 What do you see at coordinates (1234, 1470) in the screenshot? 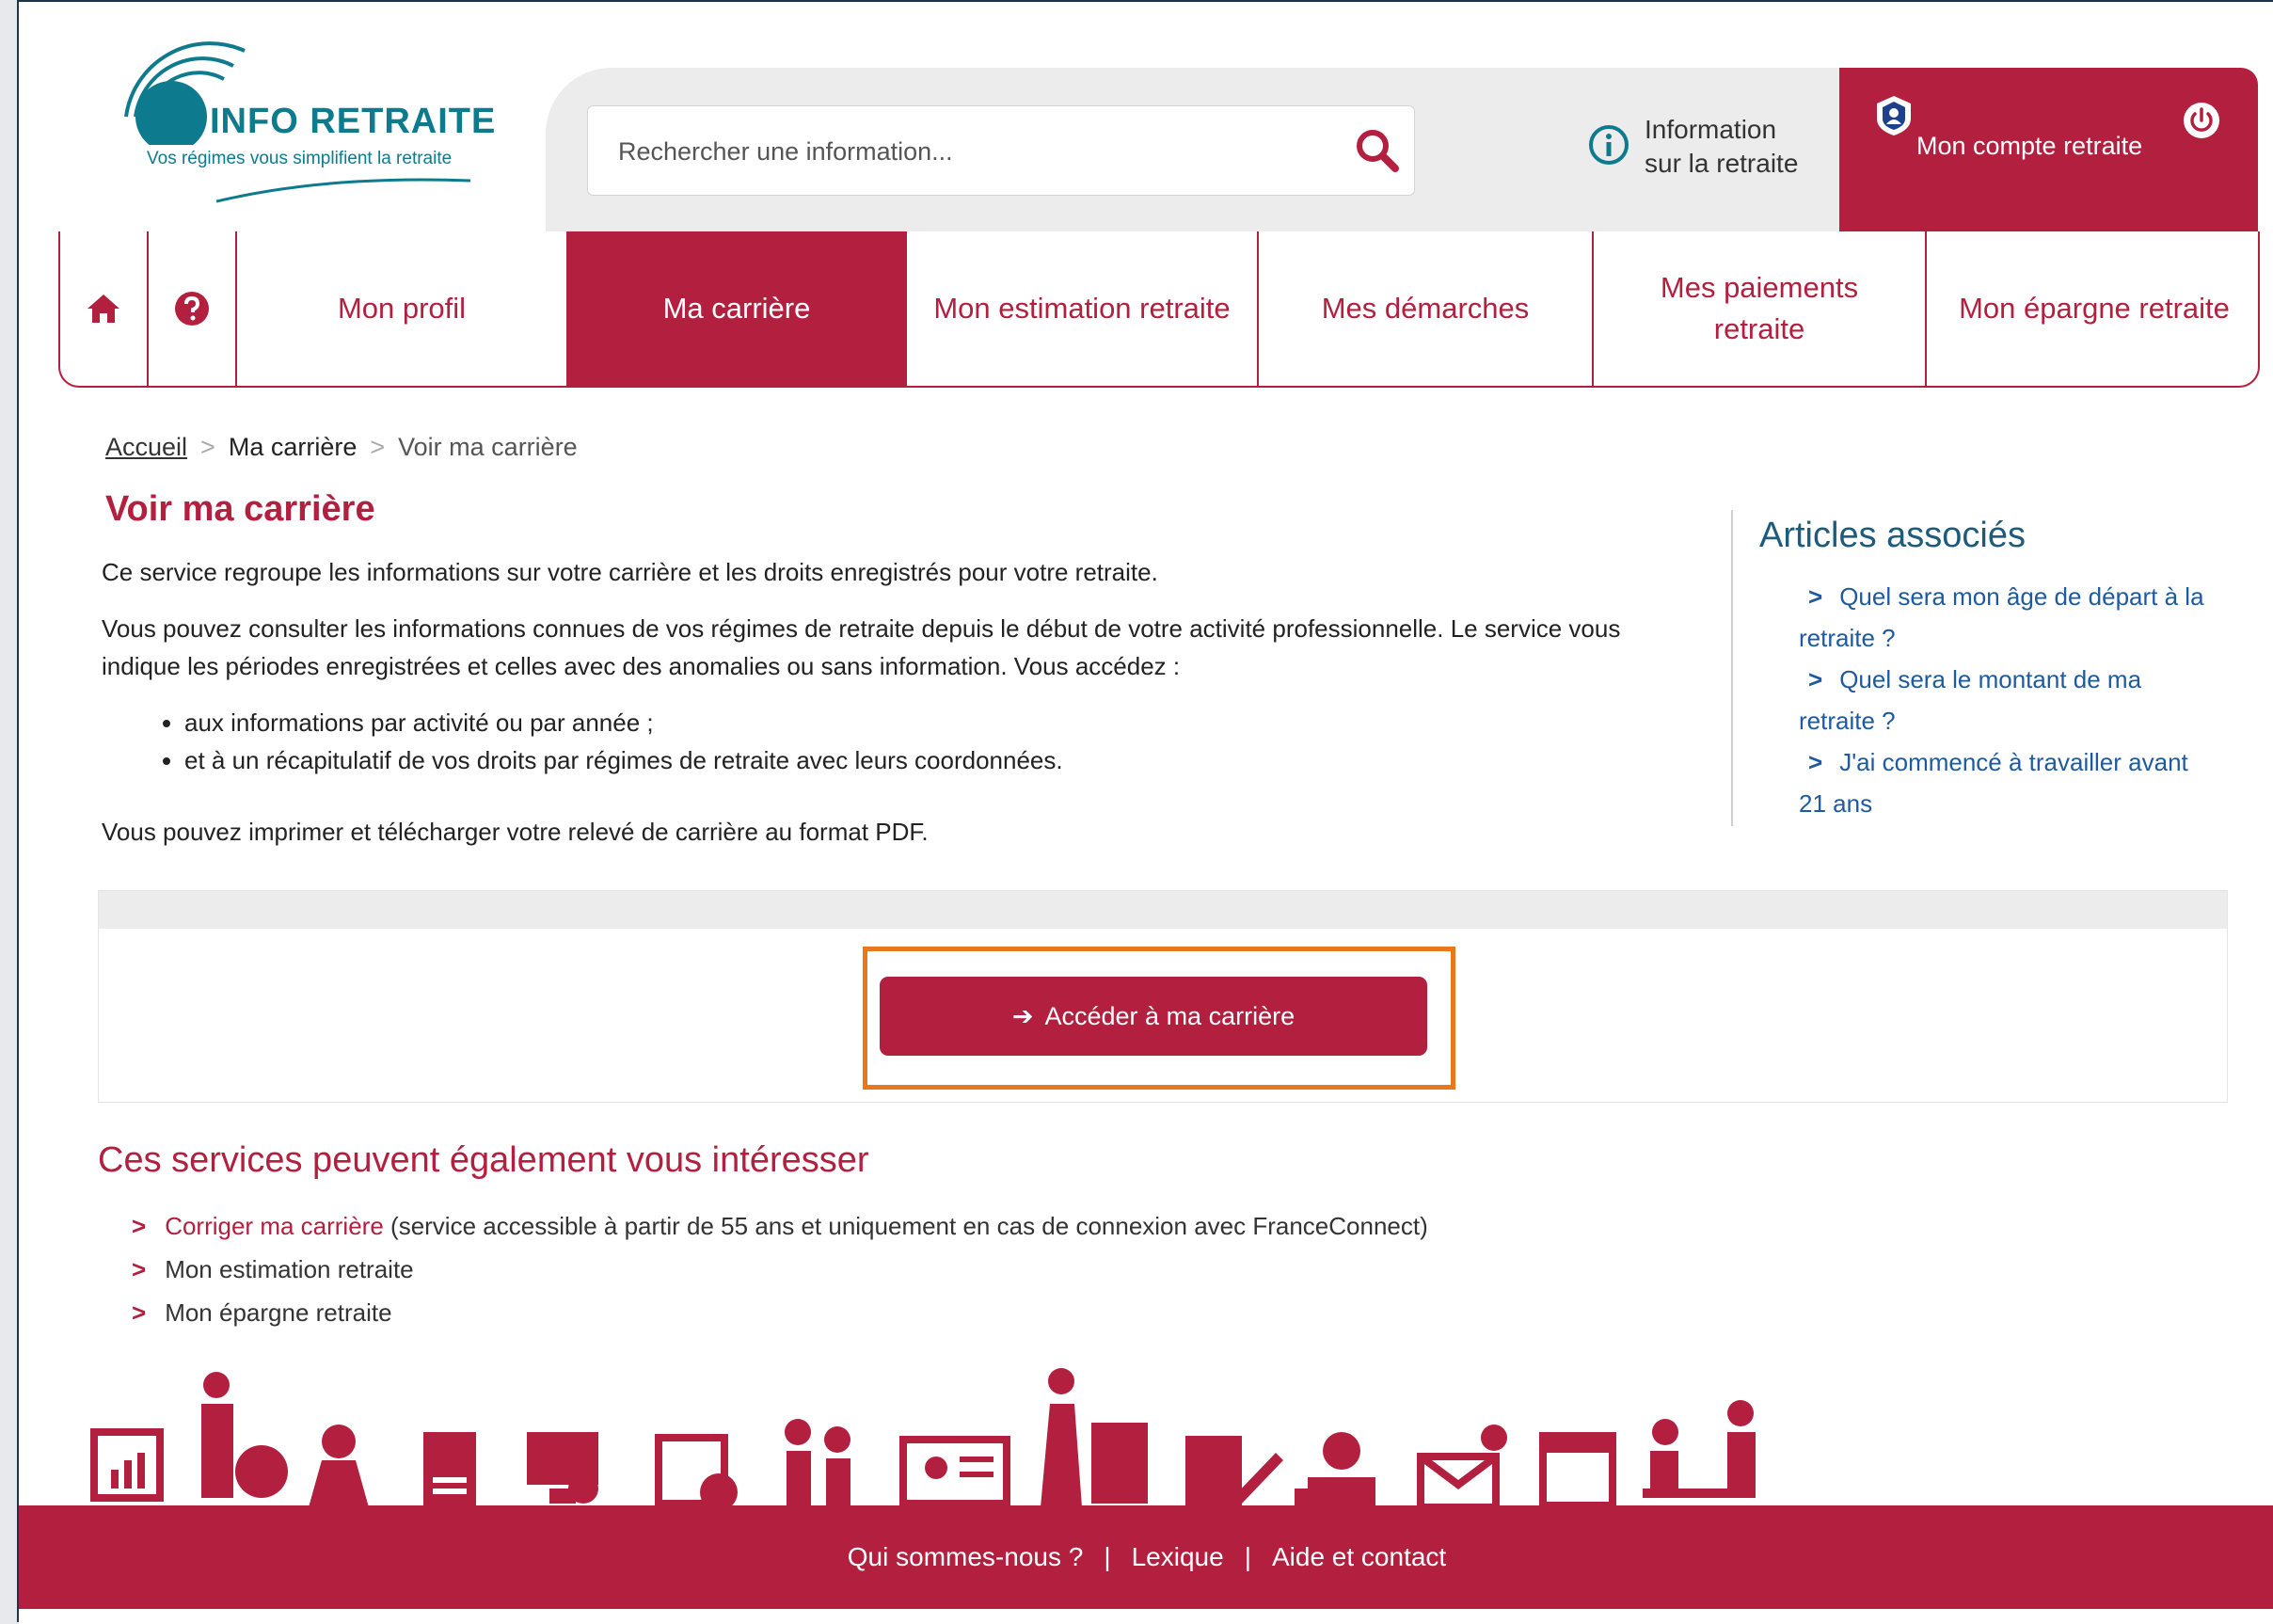
I see `checklist-pen-icon` at bounding box center [1234, 1470].